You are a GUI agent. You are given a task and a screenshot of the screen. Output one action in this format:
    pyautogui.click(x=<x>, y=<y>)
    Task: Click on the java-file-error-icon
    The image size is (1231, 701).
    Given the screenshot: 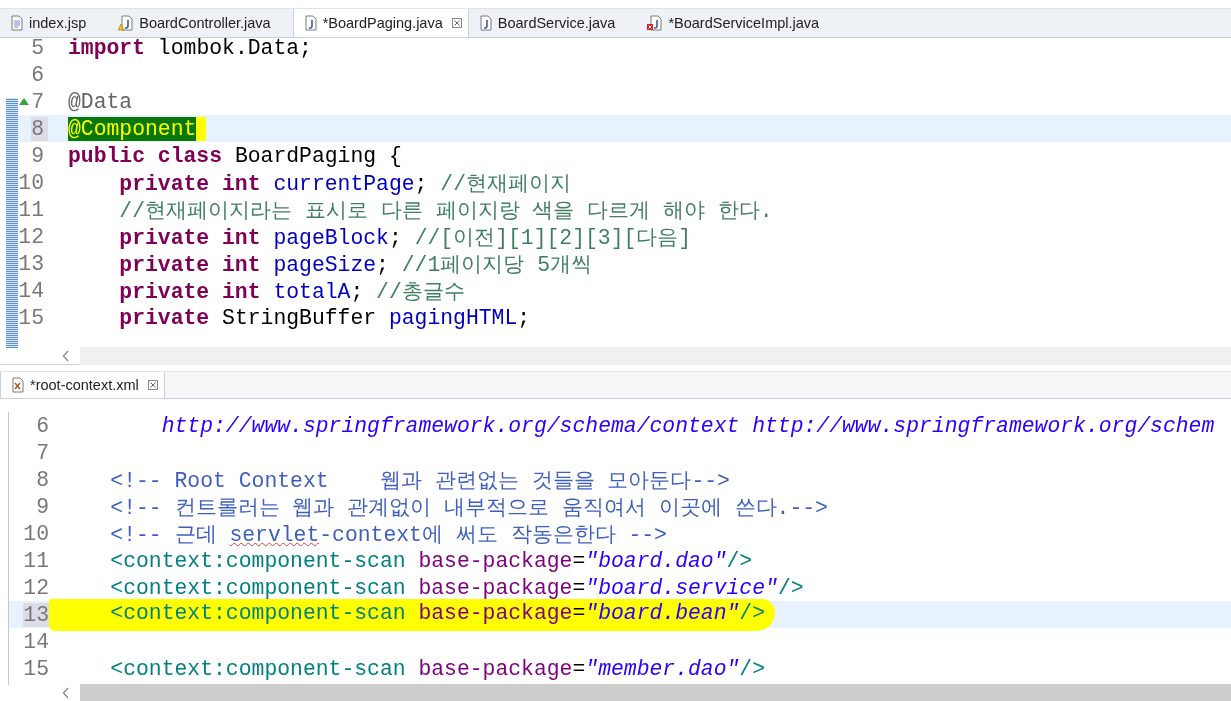 What is the action you would take?
    pyautogui.click(x=655, y=23)
    